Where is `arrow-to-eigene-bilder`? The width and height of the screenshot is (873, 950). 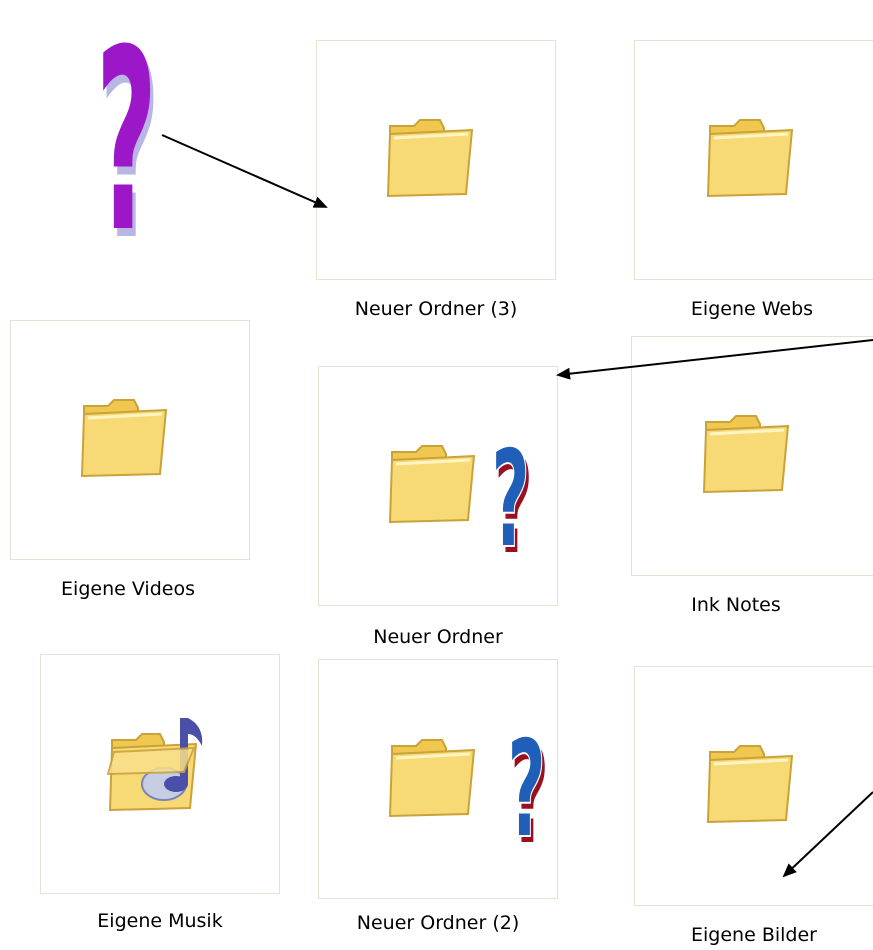
arrow-to-eigene-bilder is located at coordinates (827, 834).